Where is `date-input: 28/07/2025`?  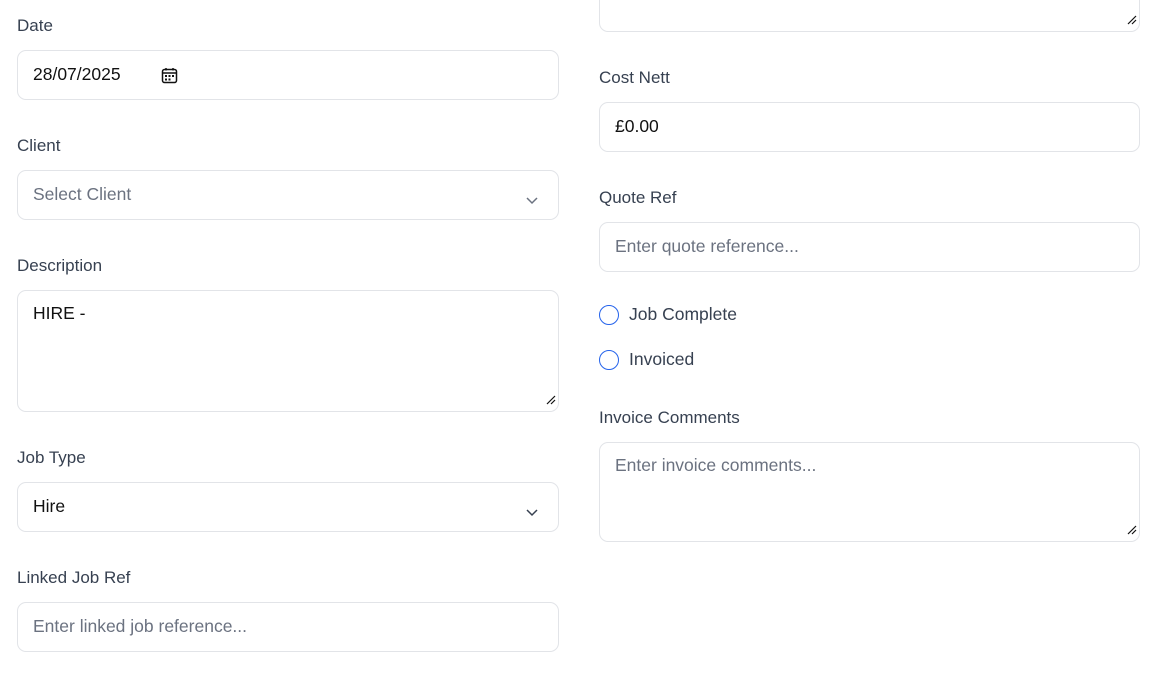
date-input: 28/07/2025 is located at coordinates (288, 75).